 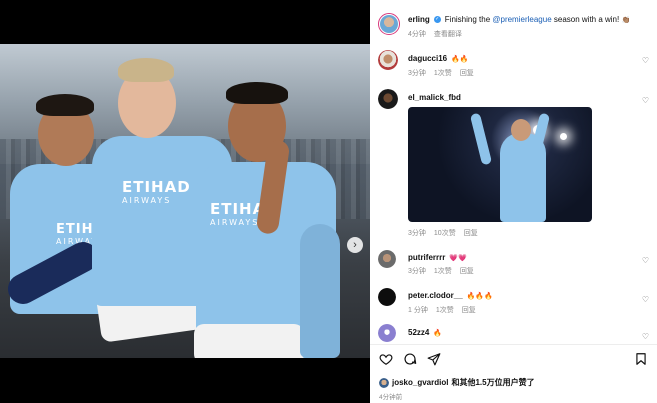 I want to click on player-right-shorts, so click(x=249, y=341).